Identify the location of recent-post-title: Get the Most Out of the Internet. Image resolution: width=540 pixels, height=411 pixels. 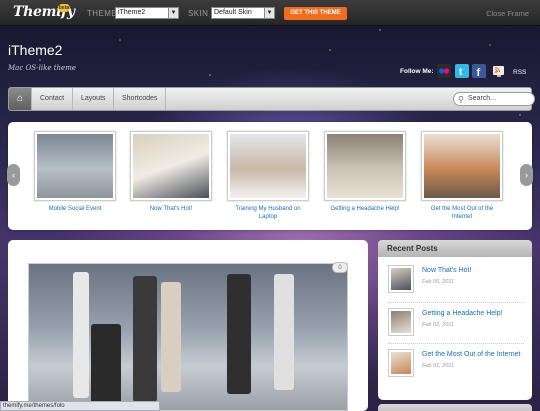
(471, 354).